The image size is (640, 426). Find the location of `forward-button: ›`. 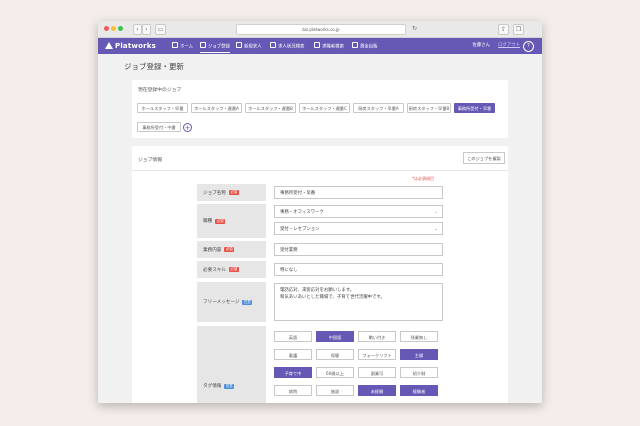

forward-button: › is located at coordinates (146, 29).